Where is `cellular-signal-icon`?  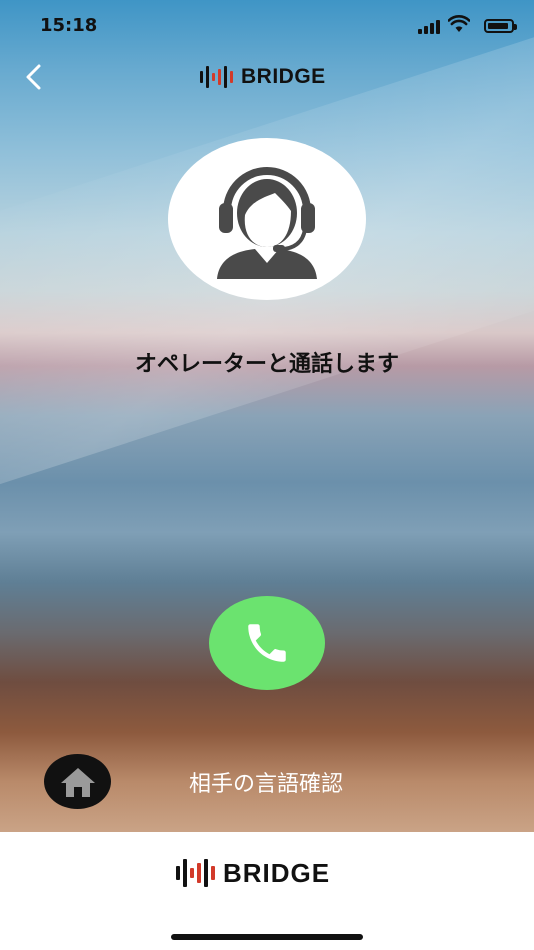
cellular-signal-icon is located at coordinates (431, 27).